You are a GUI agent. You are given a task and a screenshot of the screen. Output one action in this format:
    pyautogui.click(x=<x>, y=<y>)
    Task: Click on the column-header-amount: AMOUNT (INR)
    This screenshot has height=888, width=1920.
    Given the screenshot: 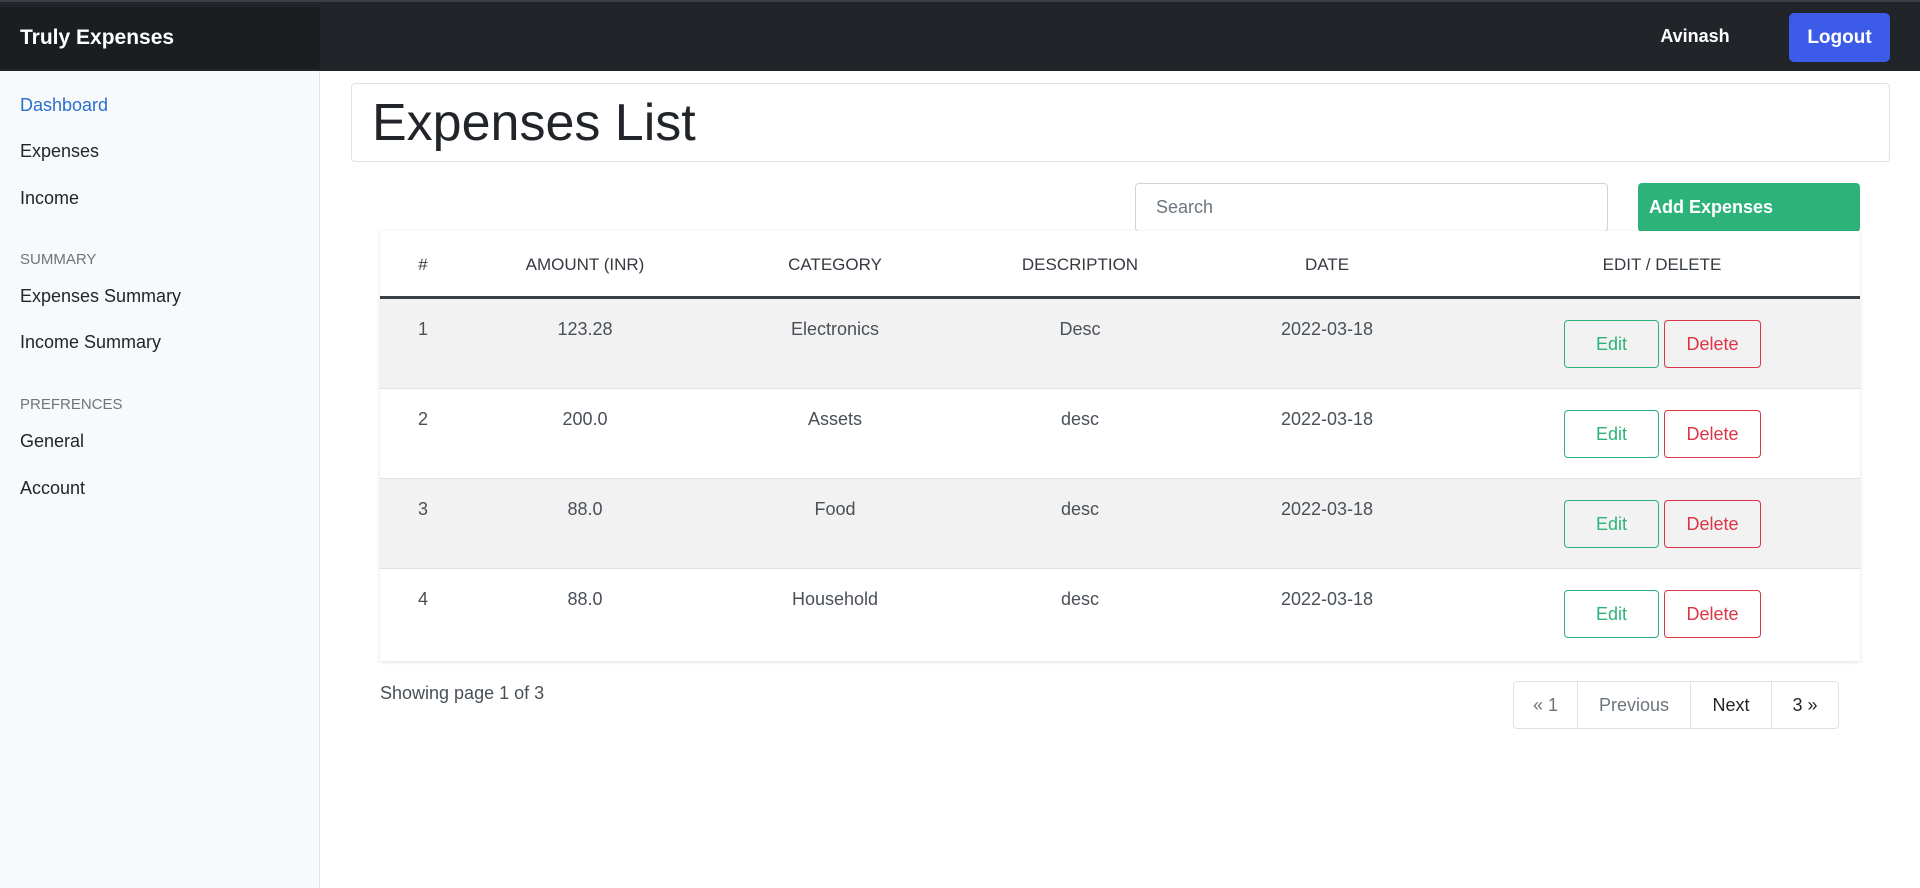 What is the action you would take?
    pyautogui.click(x=585, y=264)
    